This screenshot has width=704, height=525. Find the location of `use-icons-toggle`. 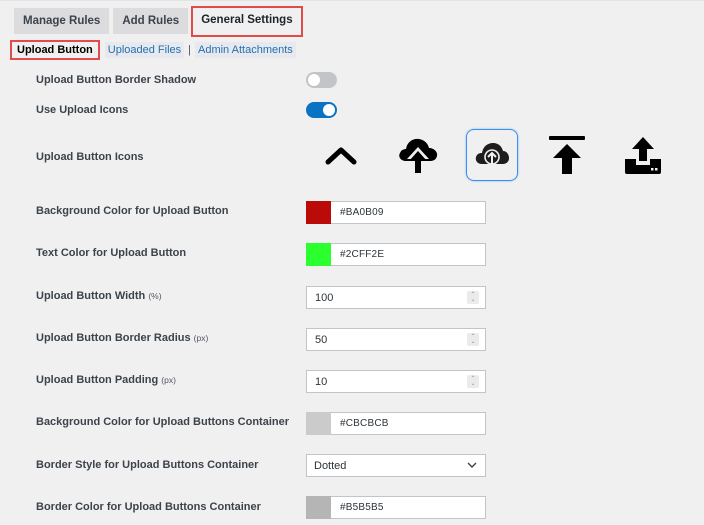

use-icons-toggle is located at coordinates (321, 110).